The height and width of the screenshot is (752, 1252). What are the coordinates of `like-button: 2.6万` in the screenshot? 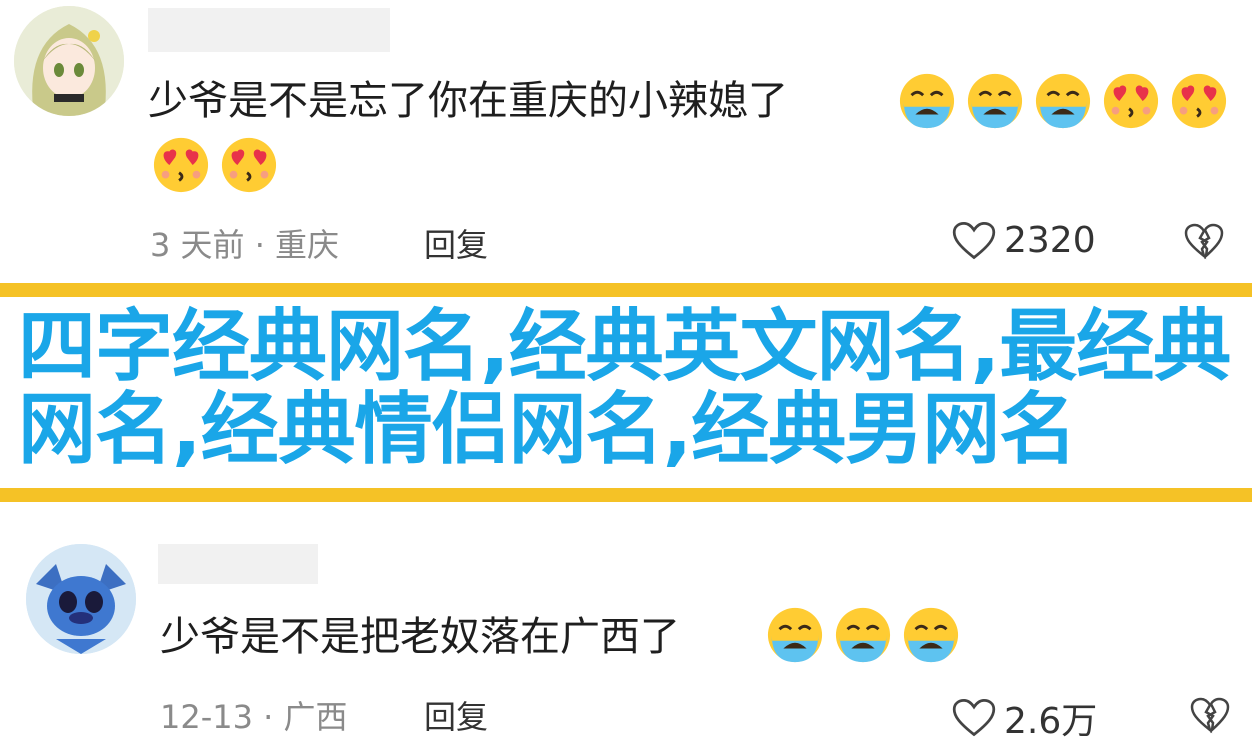 It's located at (1024, 718).